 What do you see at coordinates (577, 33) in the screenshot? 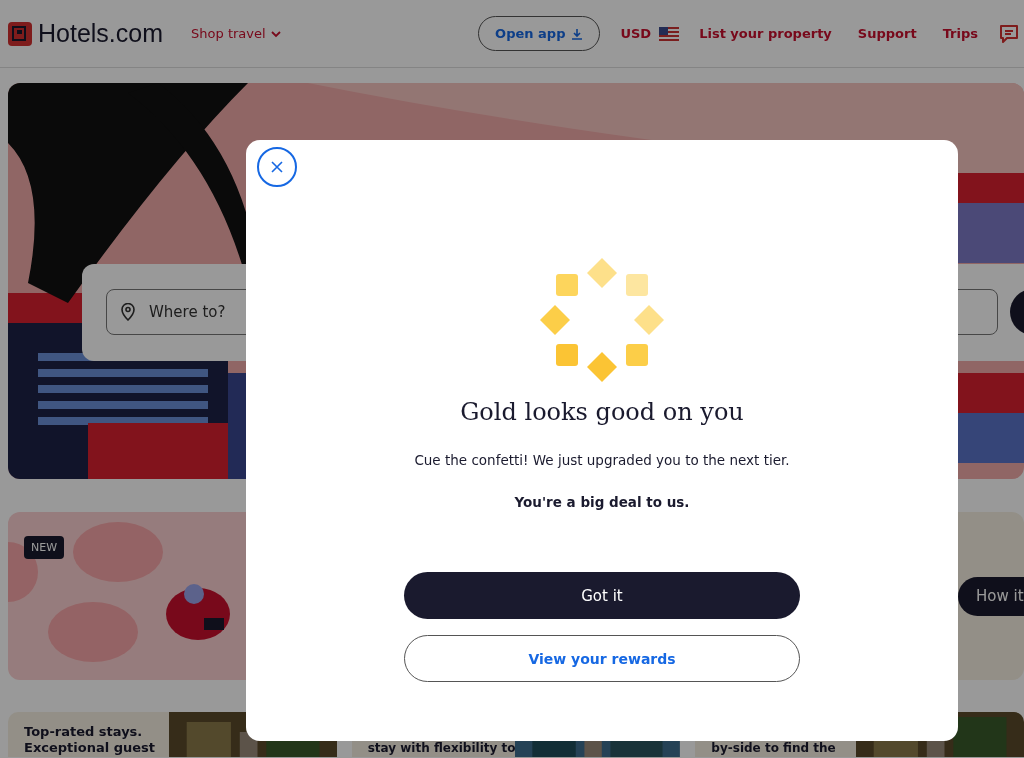
I see `download-icon` at bounding box center [577, 33].